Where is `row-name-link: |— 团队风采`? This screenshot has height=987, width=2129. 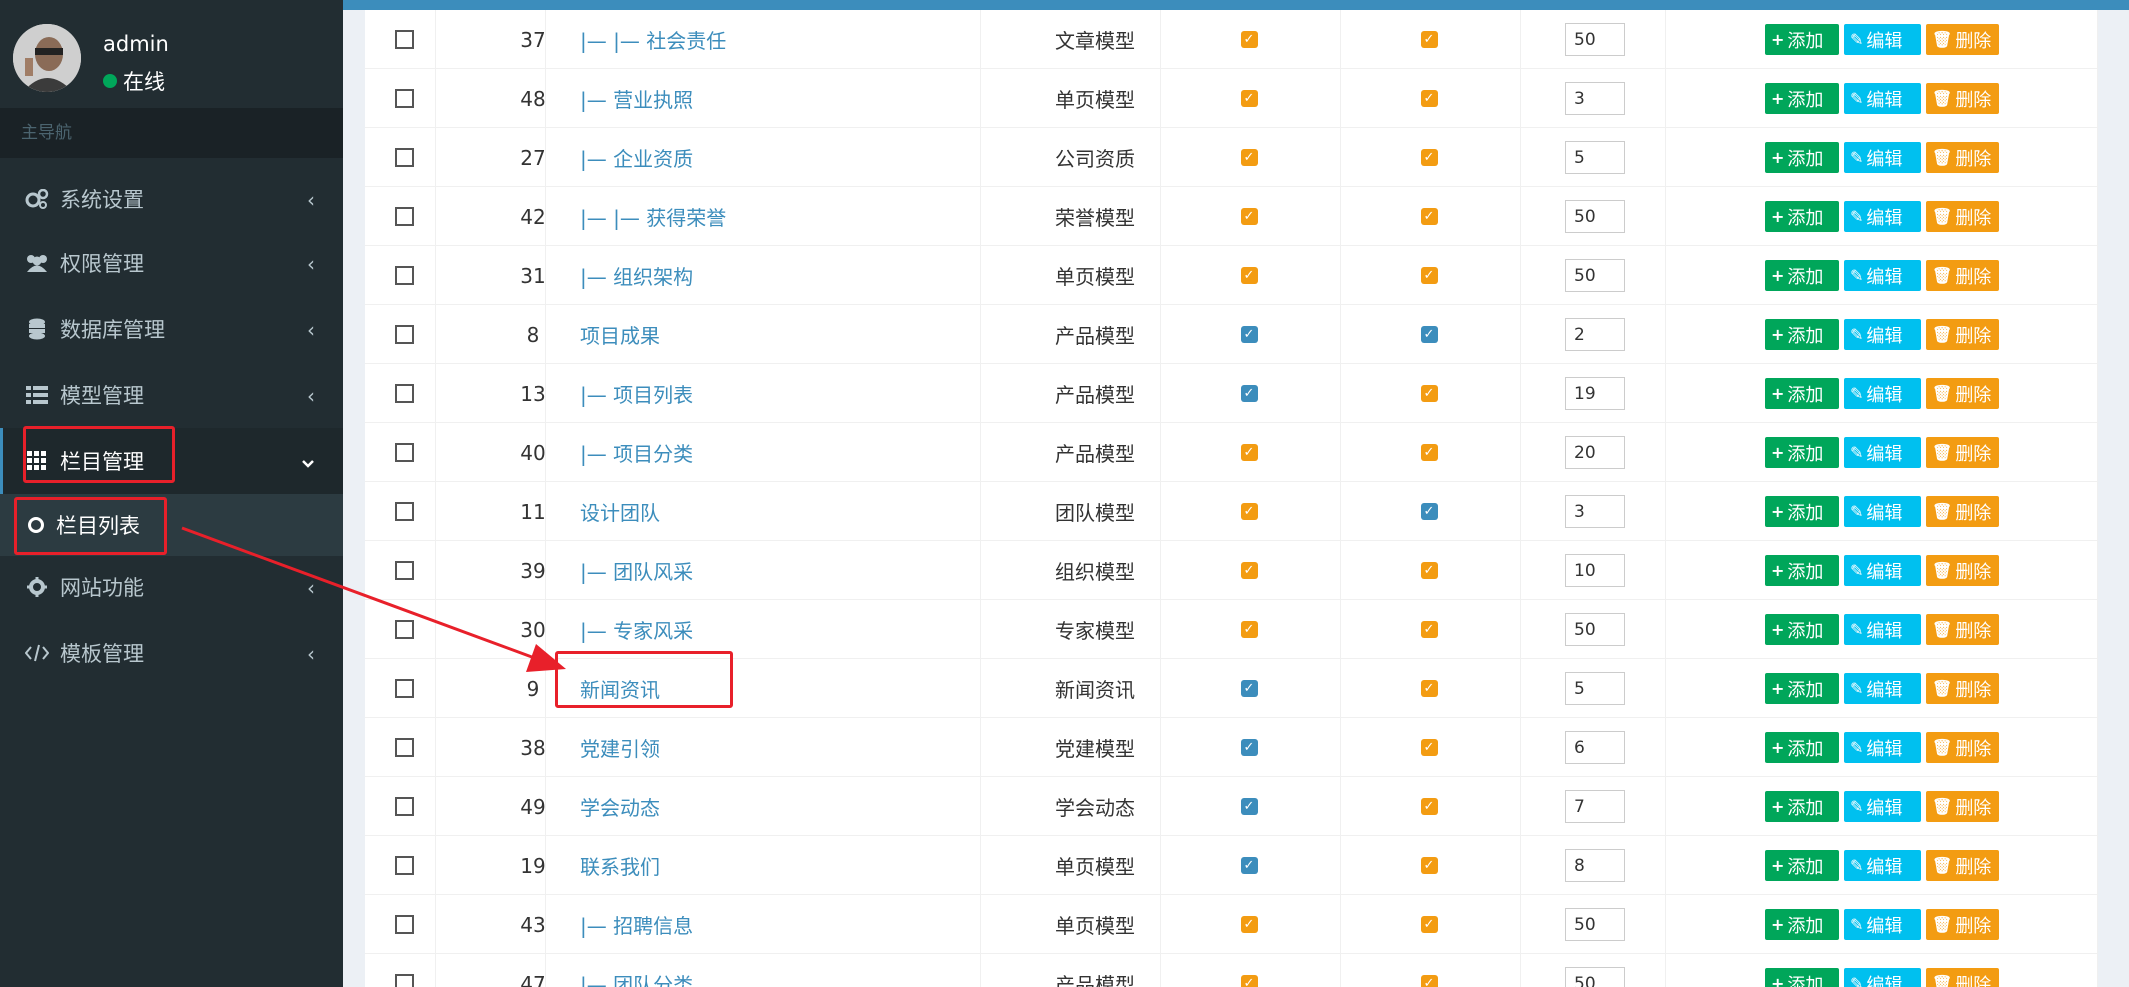
row-name-link: |— 团队风采 is located at coordinates (780, 570).